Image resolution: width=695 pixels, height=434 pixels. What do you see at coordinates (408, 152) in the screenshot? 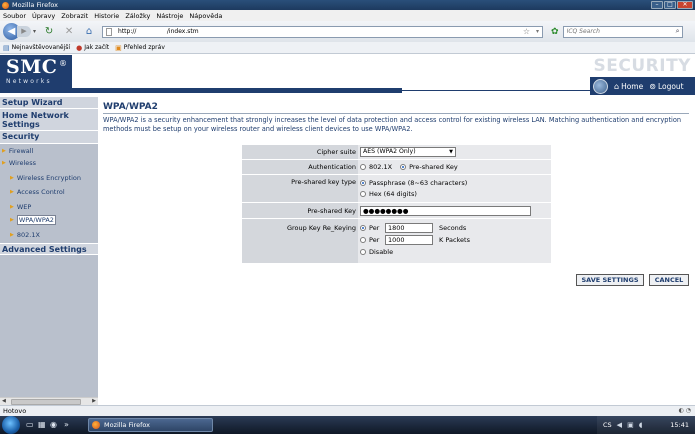
I see `cipher-suite-select: AES (WPA2 Only) ▼` at bounding box center [408, 152].